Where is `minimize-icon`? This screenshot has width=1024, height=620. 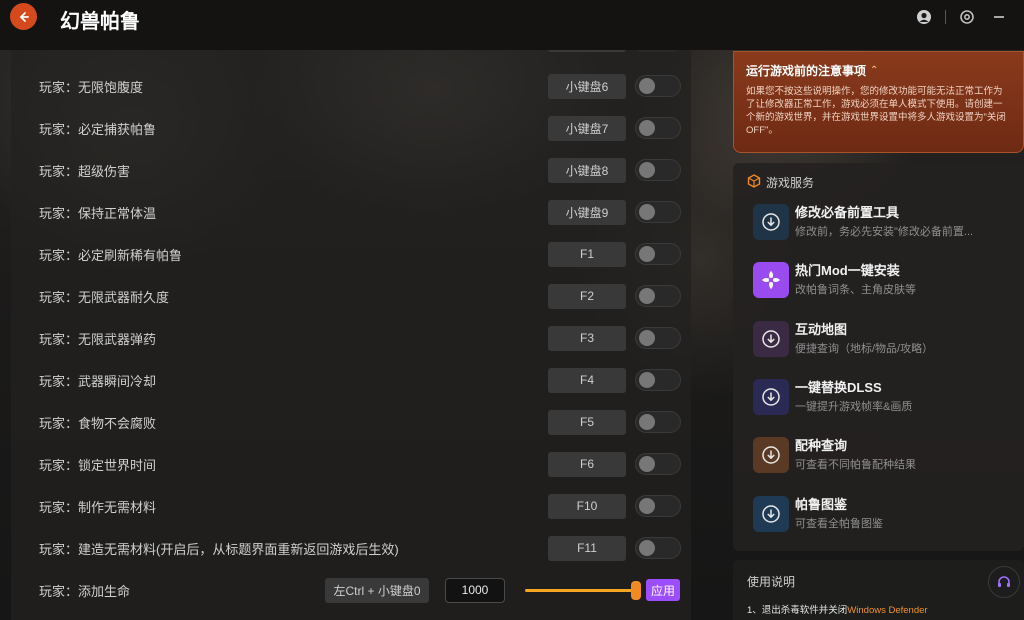
minimize-icon is located at coordinates (999, 17).